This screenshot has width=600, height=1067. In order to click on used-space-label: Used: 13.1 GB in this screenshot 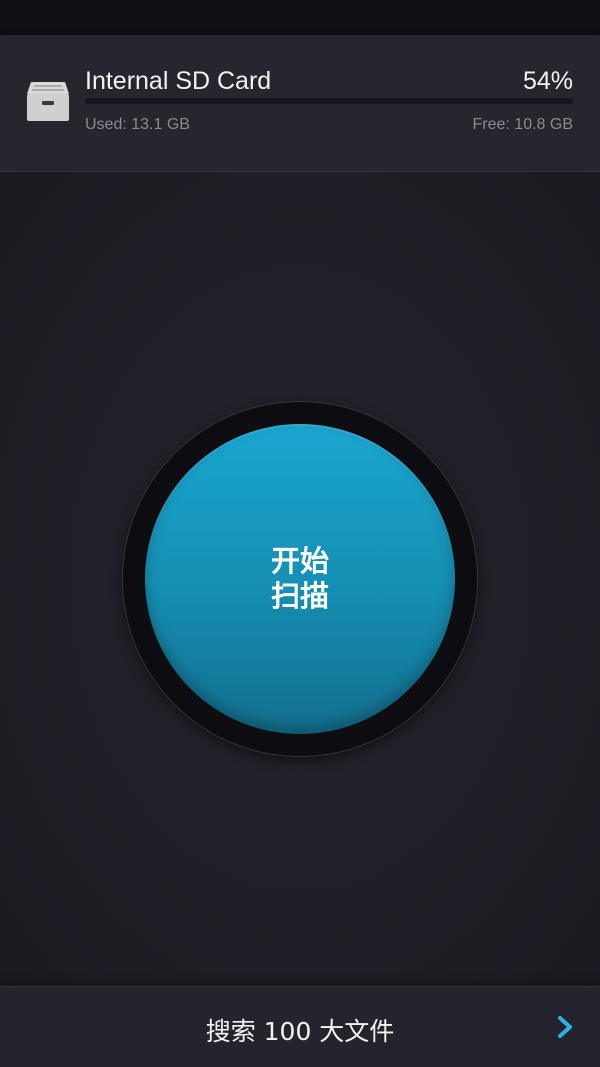, I will do `click(137, 124)`.